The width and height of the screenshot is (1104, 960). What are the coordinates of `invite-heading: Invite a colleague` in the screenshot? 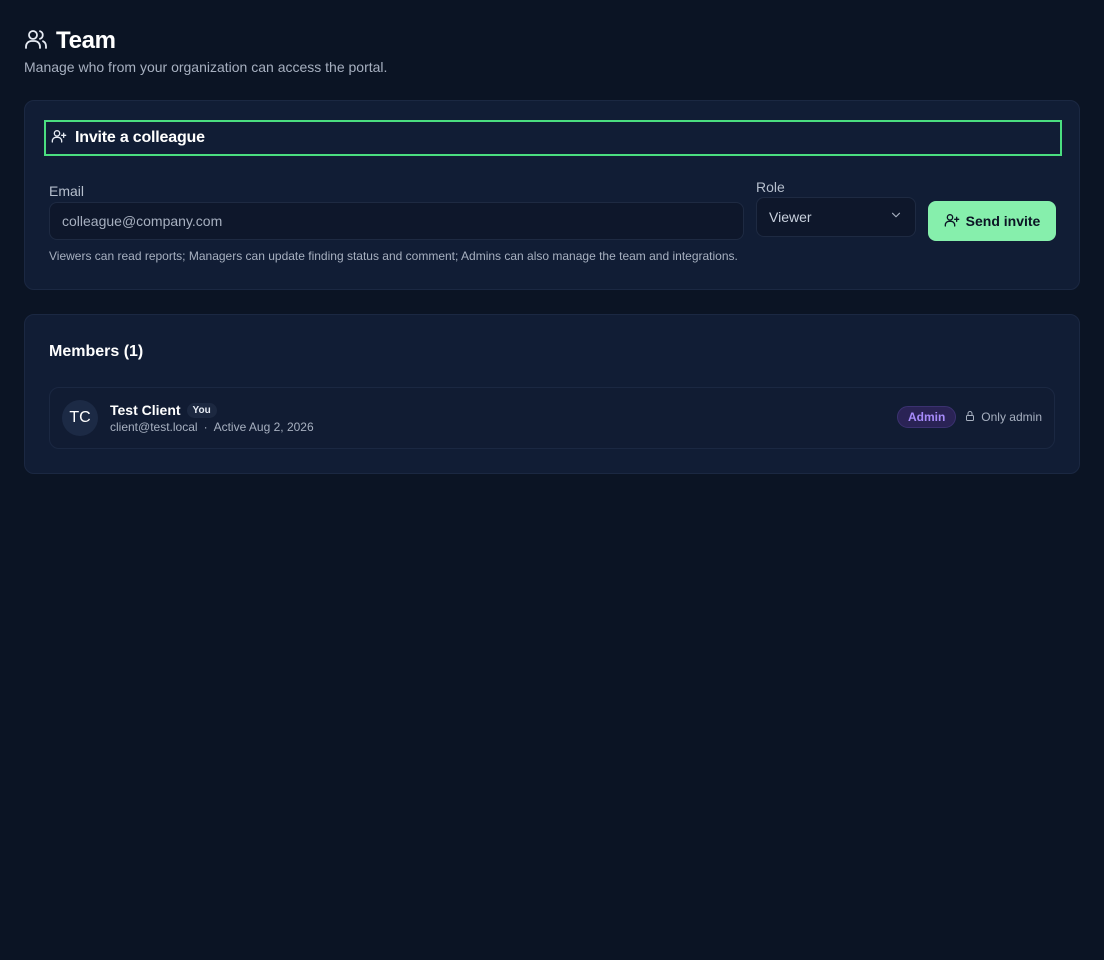 It's located at (553, 138).